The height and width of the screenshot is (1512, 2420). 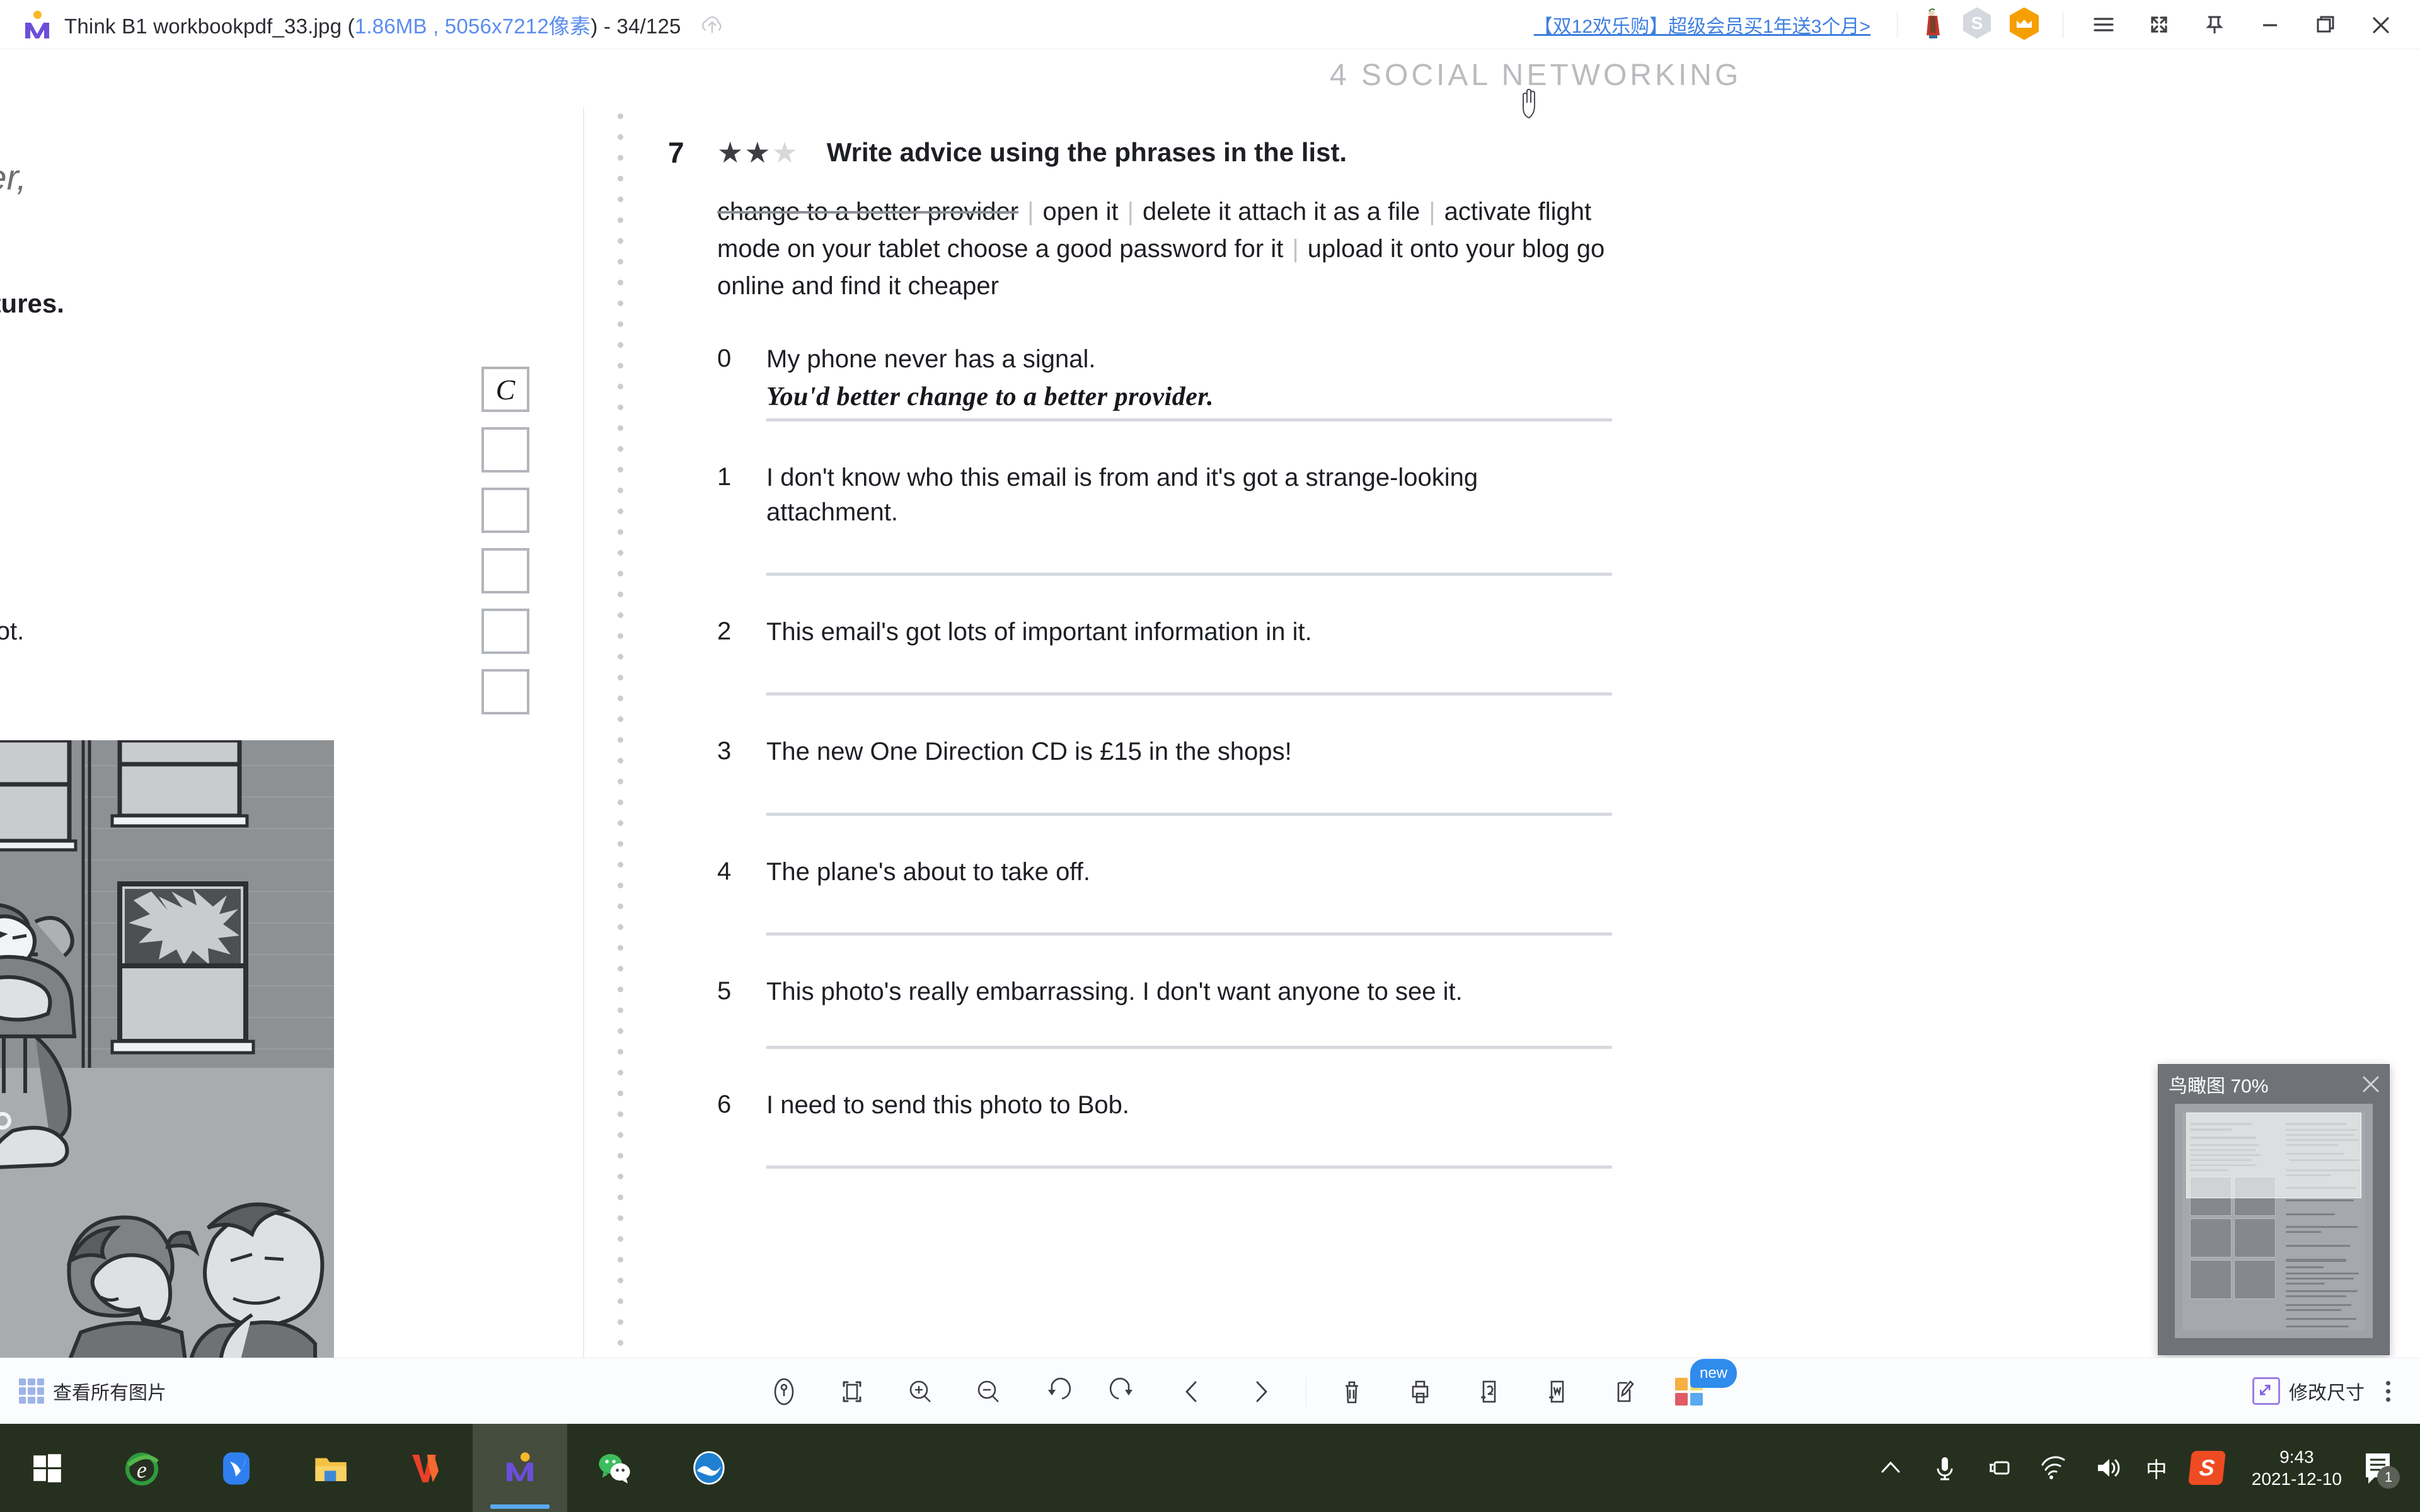 I want to click on internet-explorer-icon: e, so click(x=142, y=1468).